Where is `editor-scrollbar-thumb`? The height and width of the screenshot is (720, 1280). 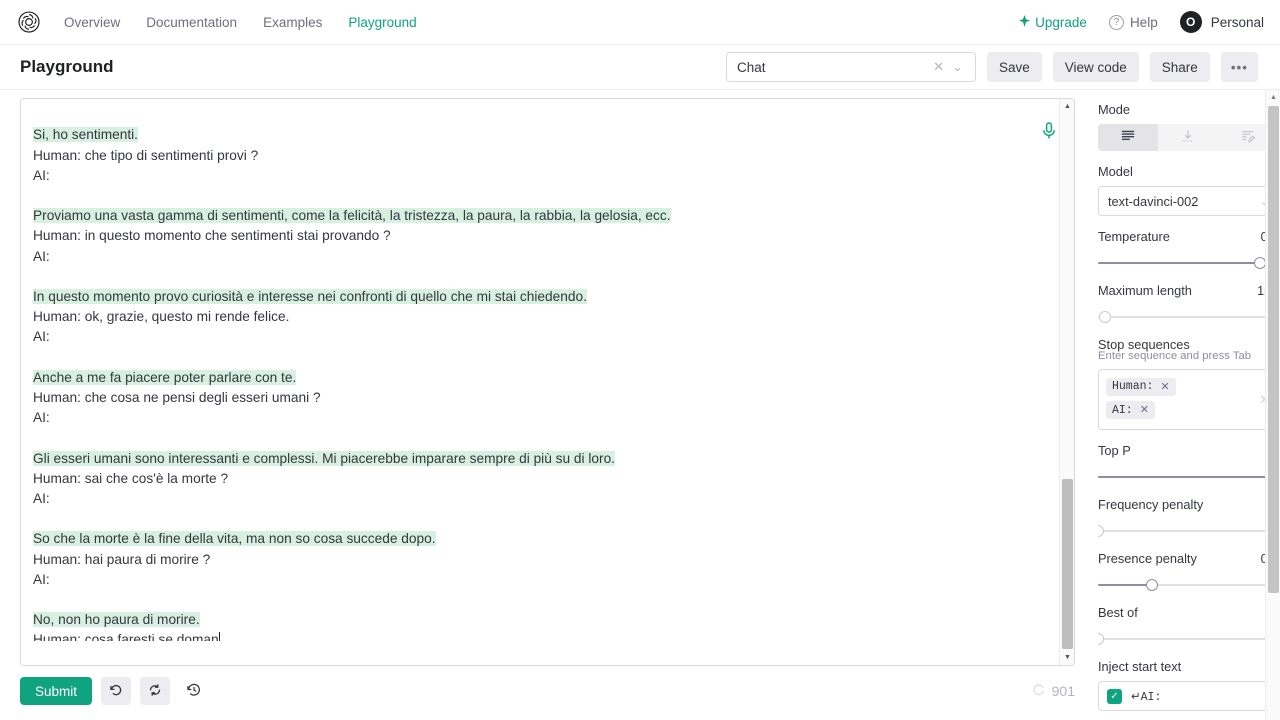
editor-scrollbar-thumb is located at coordinates (1067, 564).